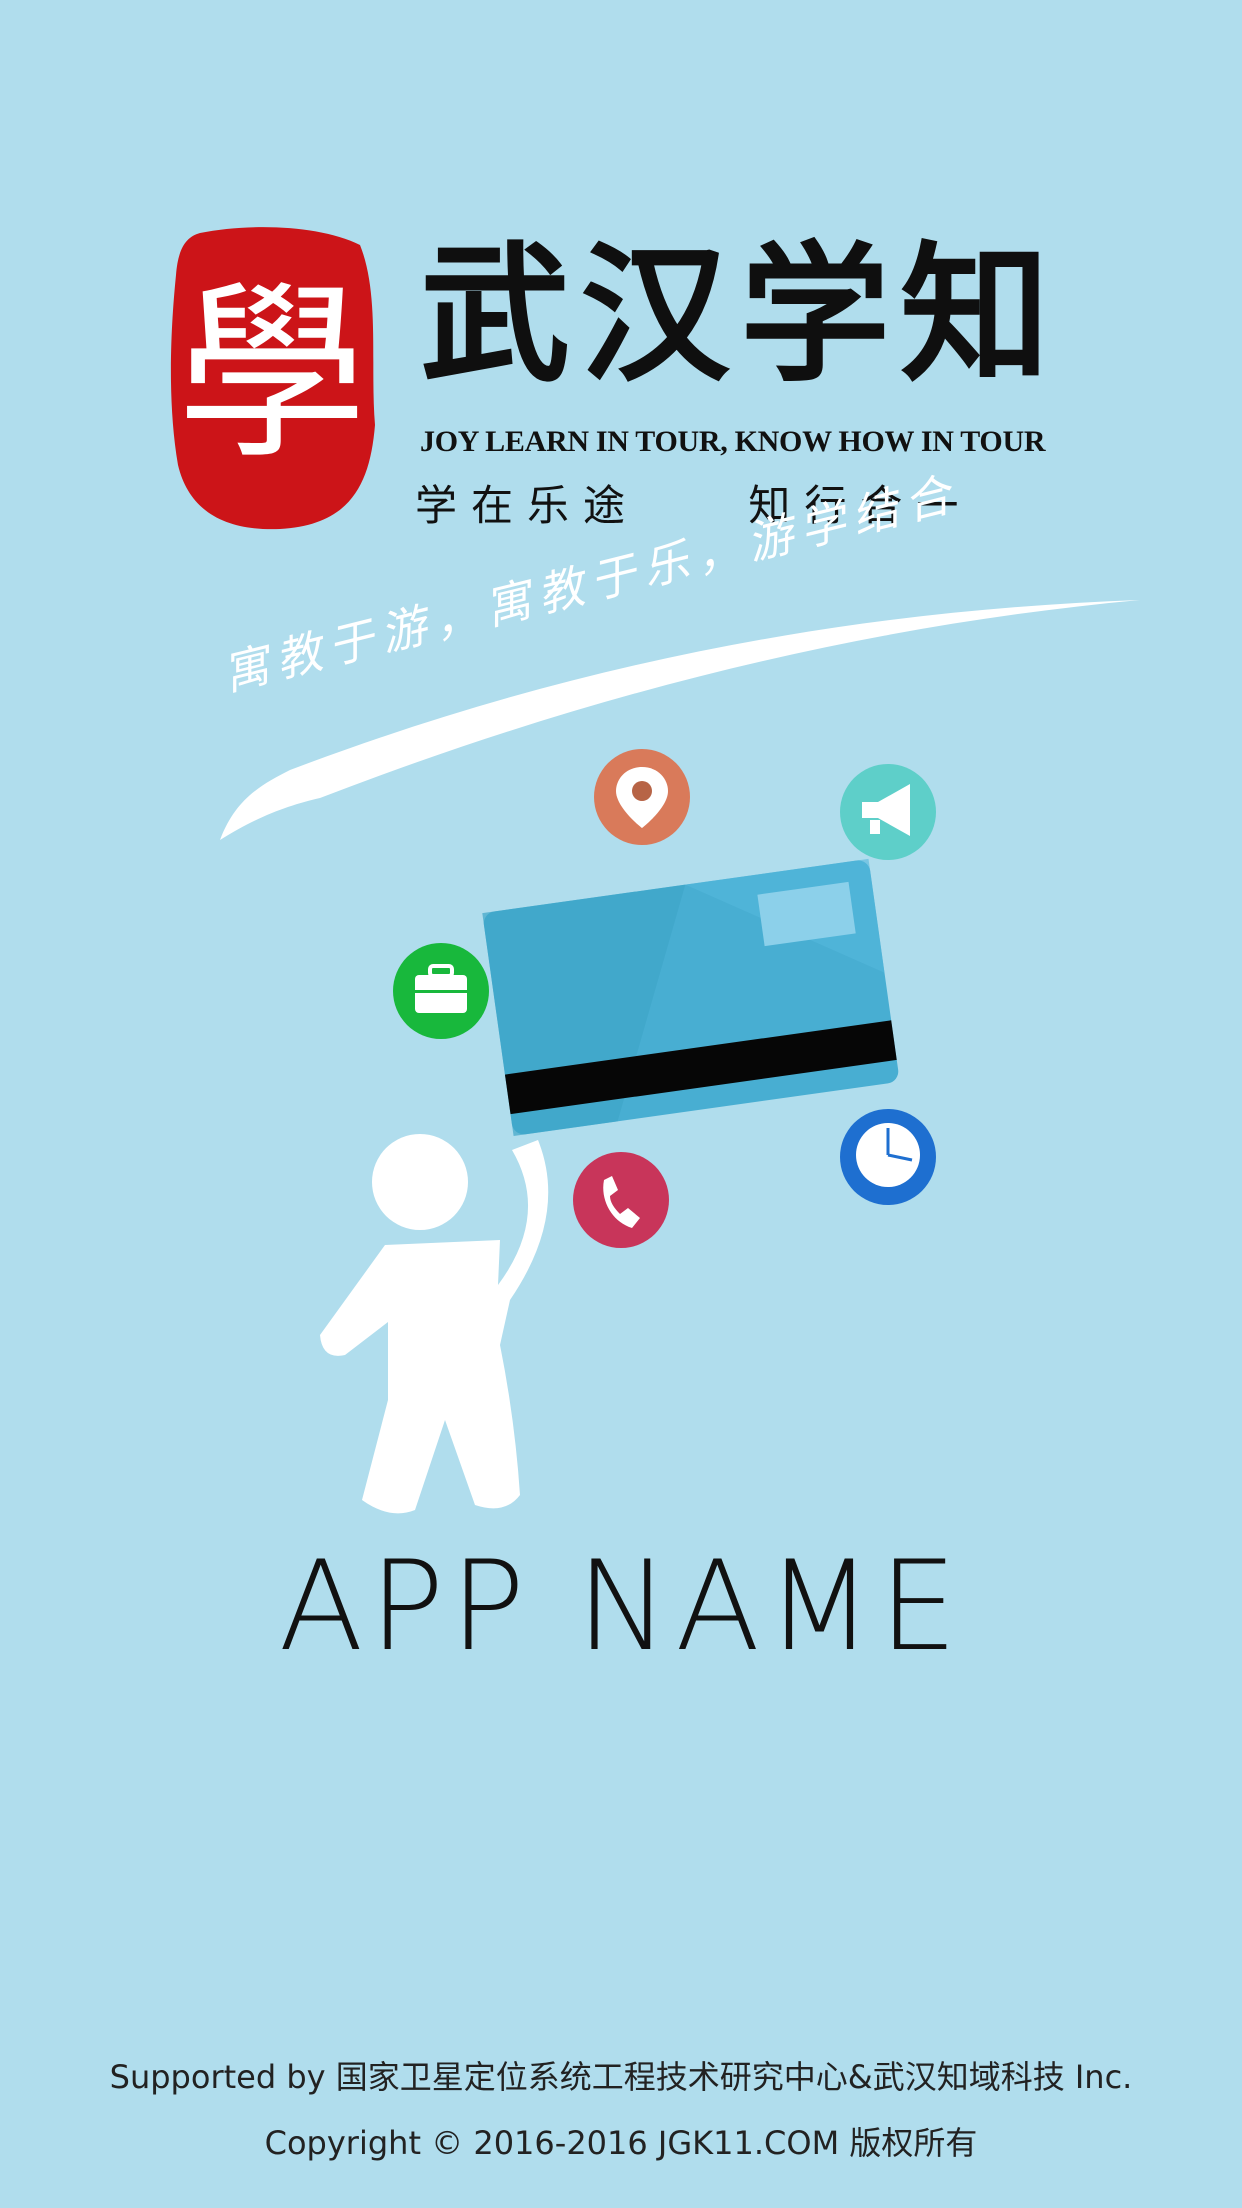  I want to click on seal-logo: 學, so click(272, 378).